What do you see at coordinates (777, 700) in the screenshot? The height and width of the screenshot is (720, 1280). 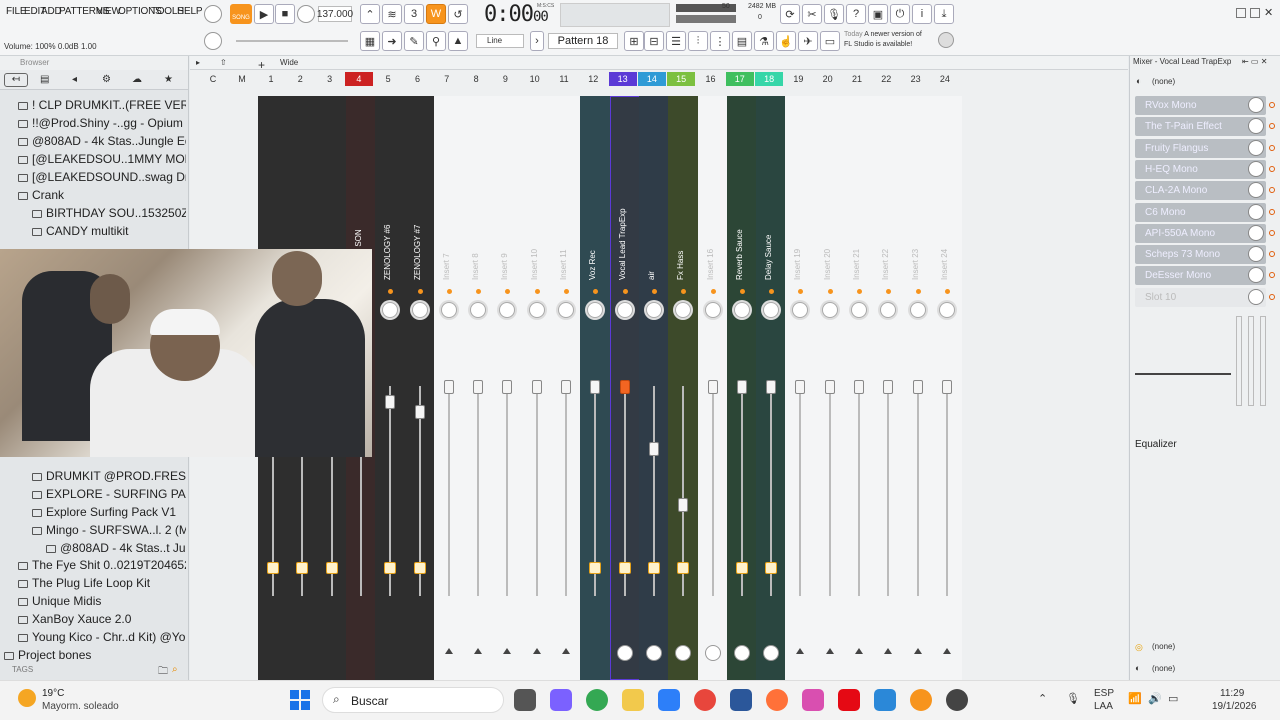 I see `firefox-icon` at bounding box center [777, 700].